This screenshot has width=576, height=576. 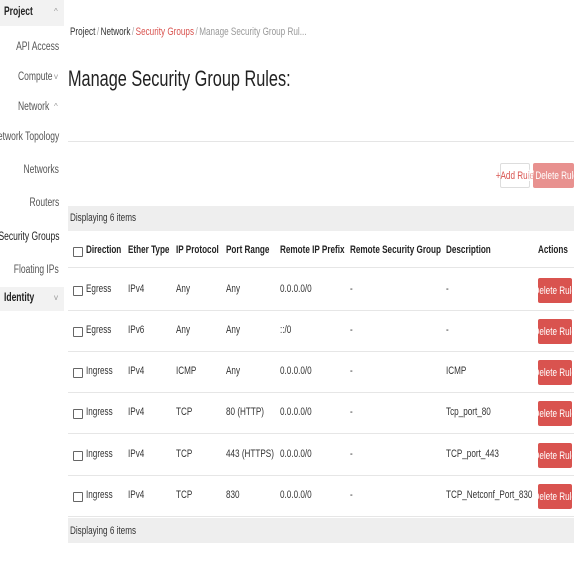 I want to click on column-header-direction: Direction, so click(x=110, y=250).